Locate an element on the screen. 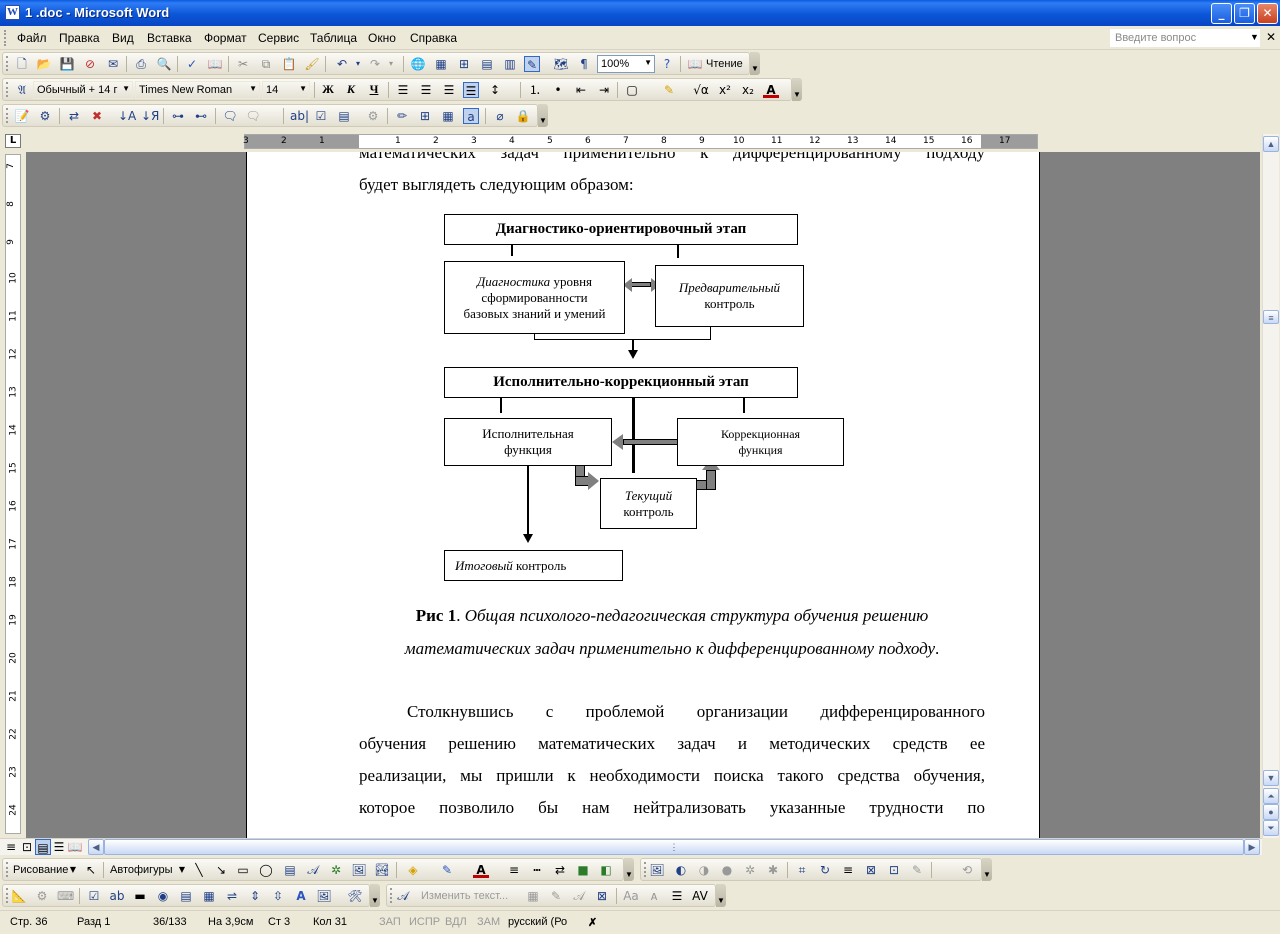 Image resolution: width=1280 pixels, height=934 pixels. picture-line-style-icon: ≡ is located at coordinates (848, 870).